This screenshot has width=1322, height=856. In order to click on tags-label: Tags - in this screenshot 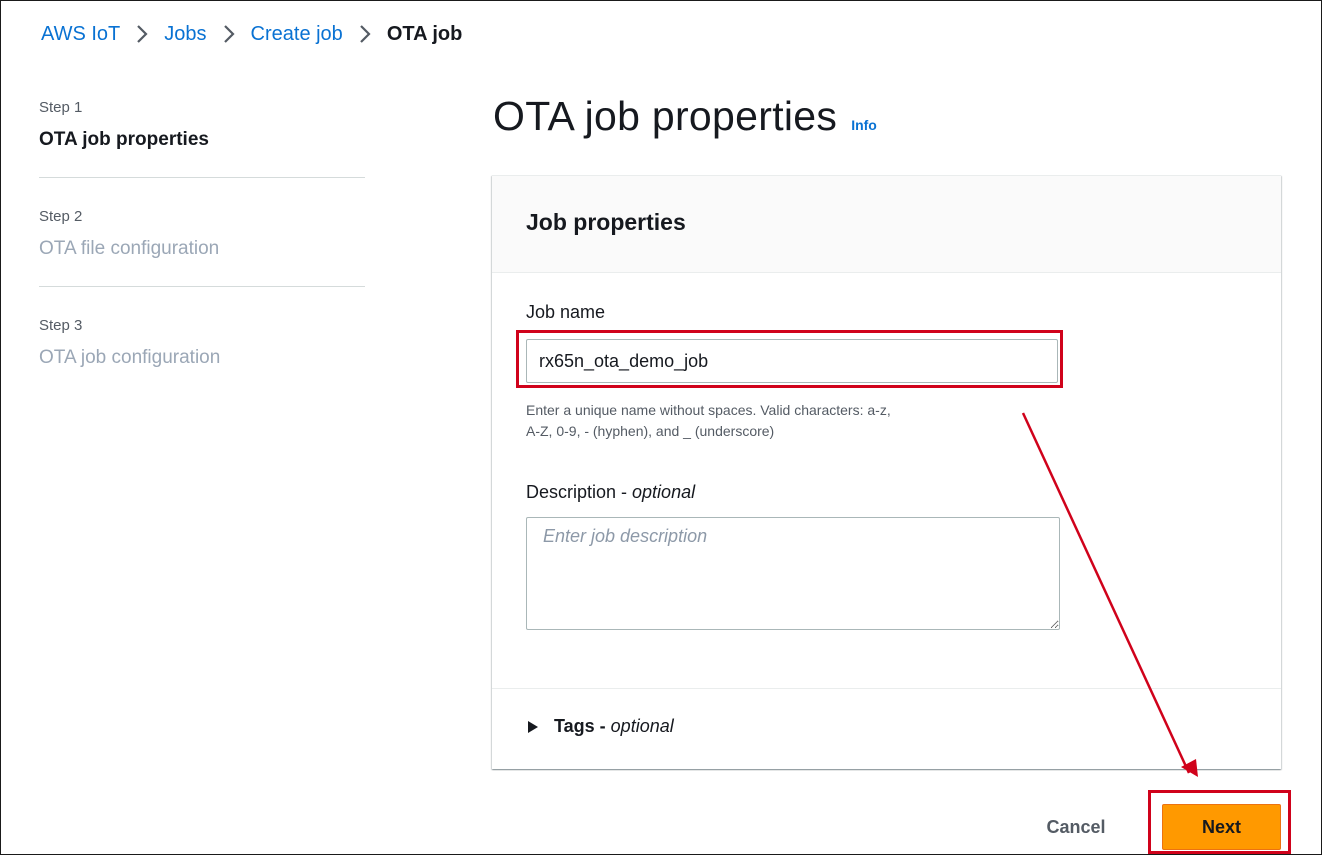, I will do `click(580, 726)`.